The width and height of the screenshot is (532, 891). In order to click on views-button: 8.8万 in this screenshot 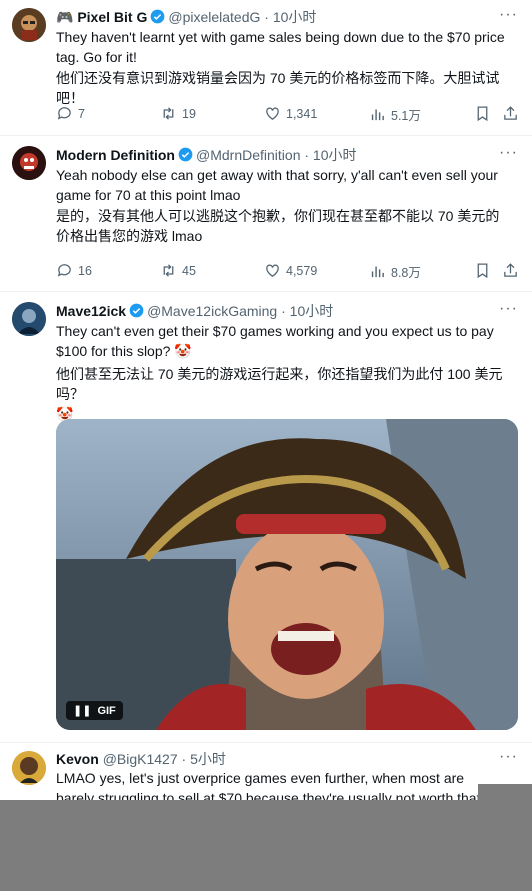, I will do `click(395, 271)`.